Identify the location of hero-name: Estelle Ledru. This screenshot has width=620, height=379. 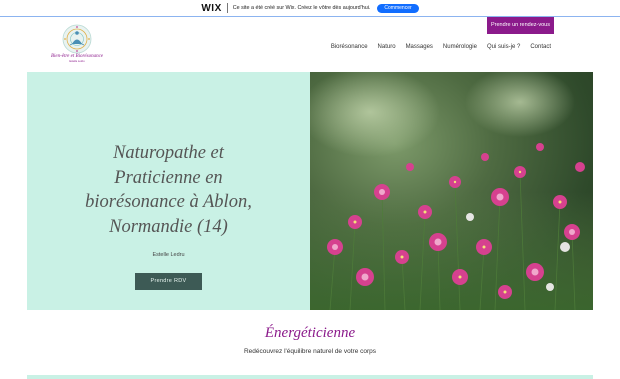
(168, 255).